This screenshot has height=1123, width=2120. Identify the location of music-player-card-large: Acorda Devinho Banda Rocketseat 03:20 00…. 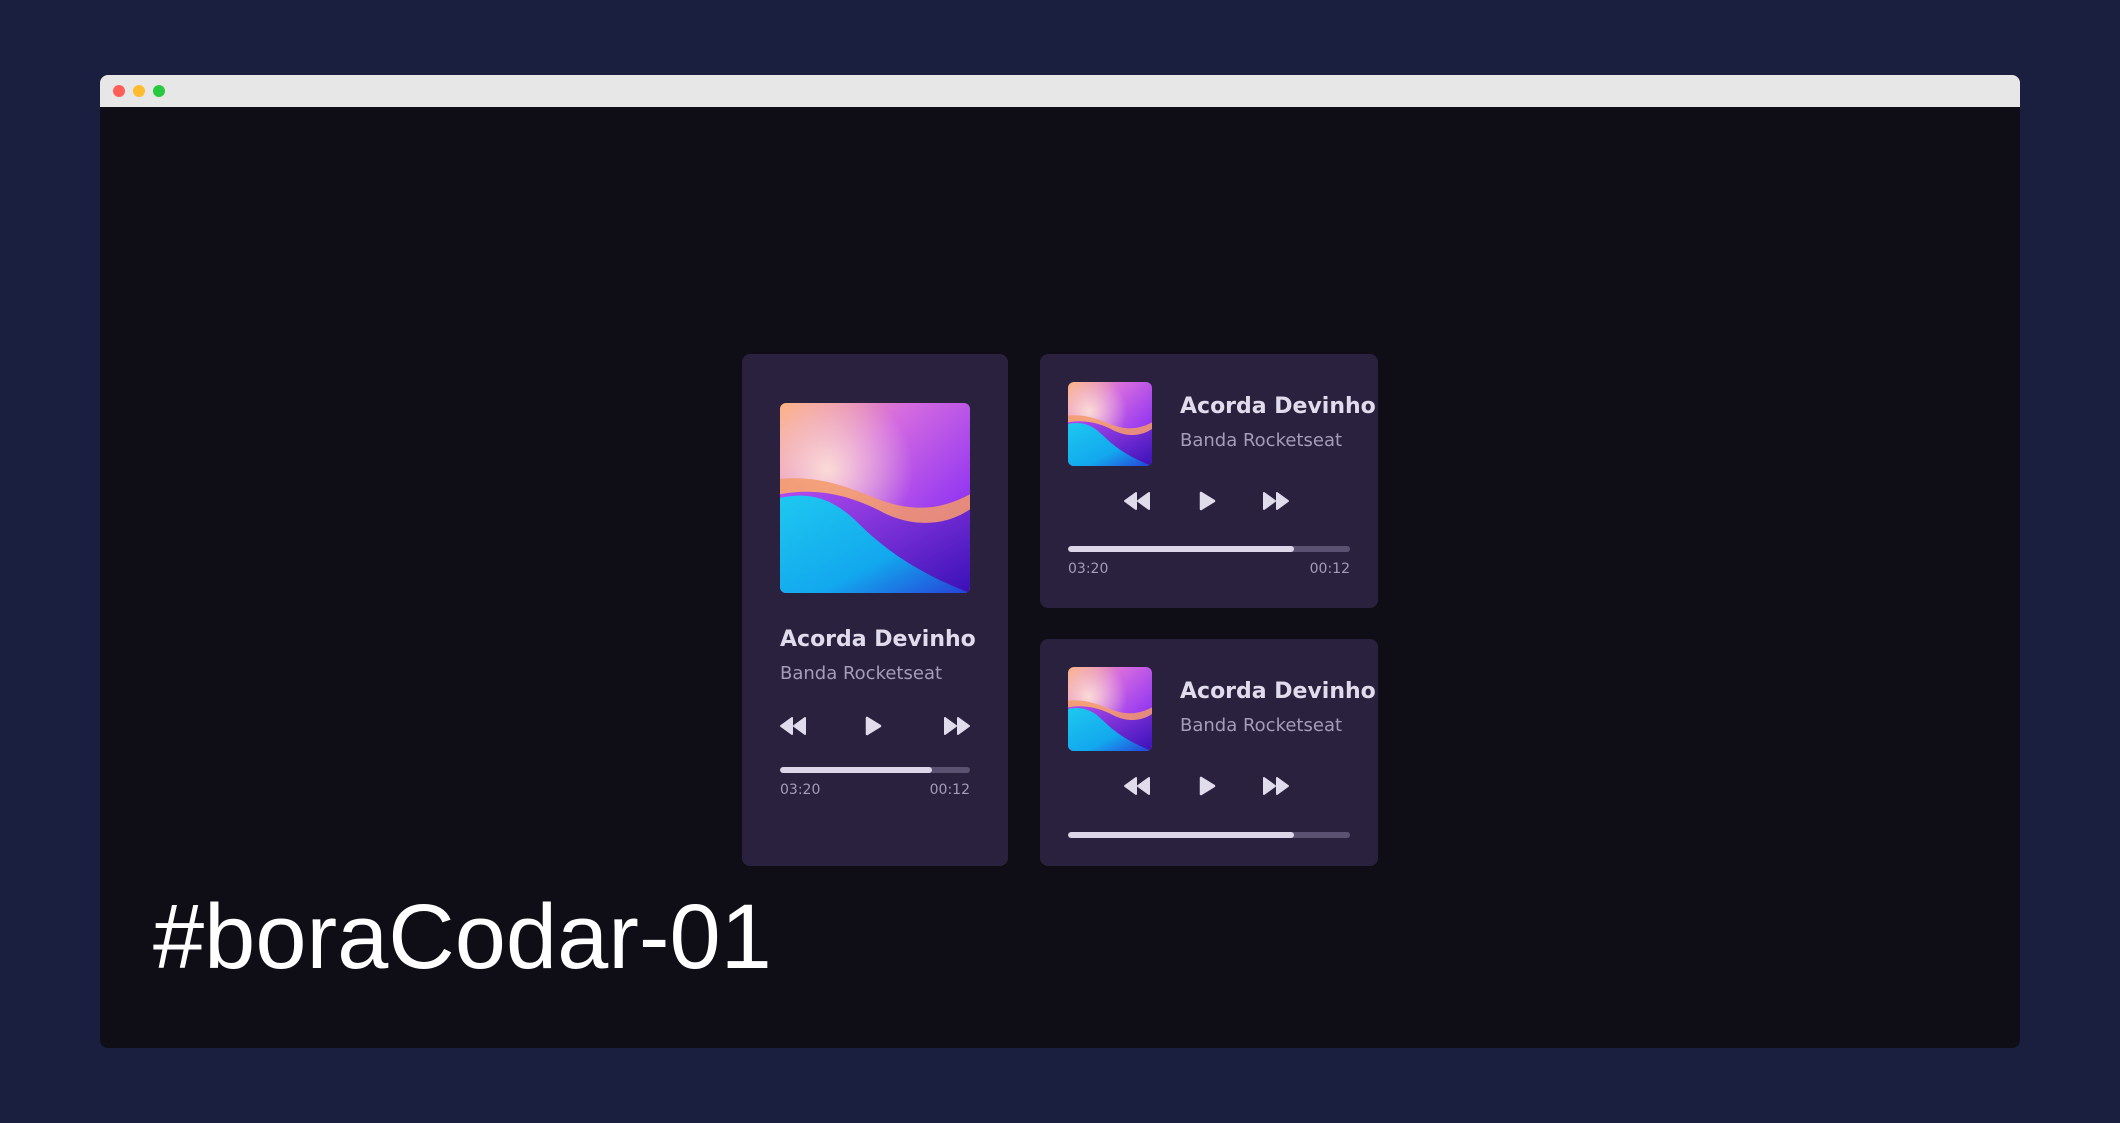
(875, 610).